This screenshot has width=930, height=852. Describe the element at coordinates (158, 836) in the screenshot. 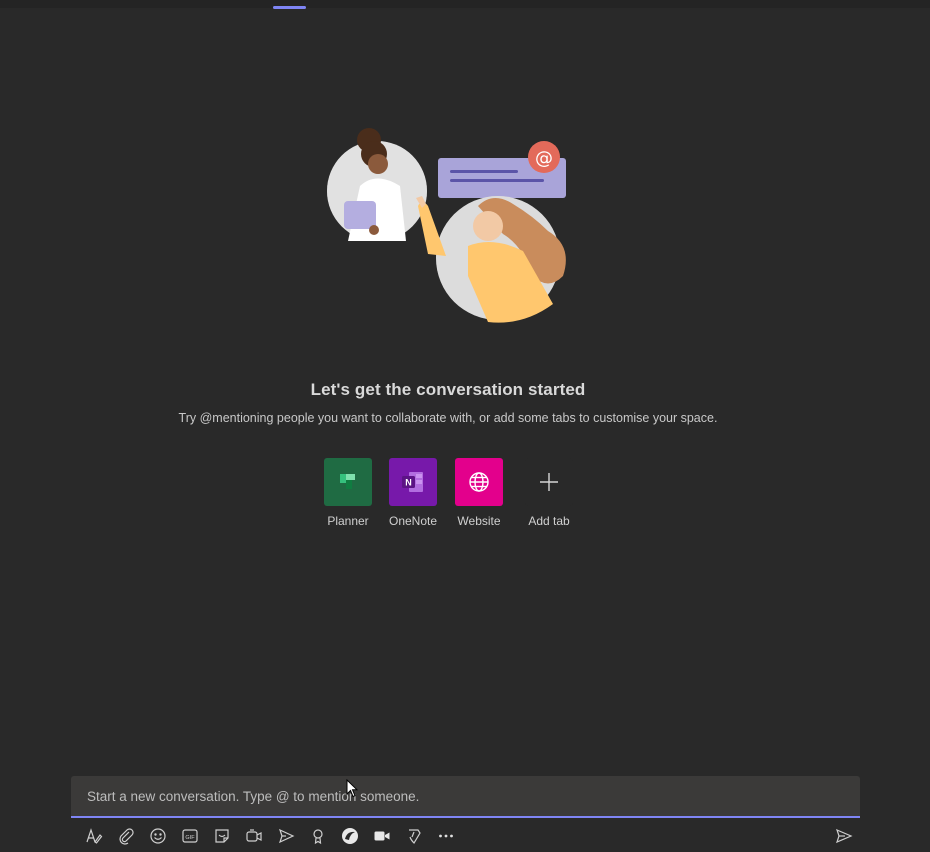

I see `emoji-icon` at that location.